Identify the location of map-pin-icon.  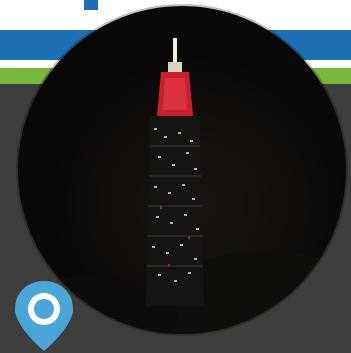
(44, 316).